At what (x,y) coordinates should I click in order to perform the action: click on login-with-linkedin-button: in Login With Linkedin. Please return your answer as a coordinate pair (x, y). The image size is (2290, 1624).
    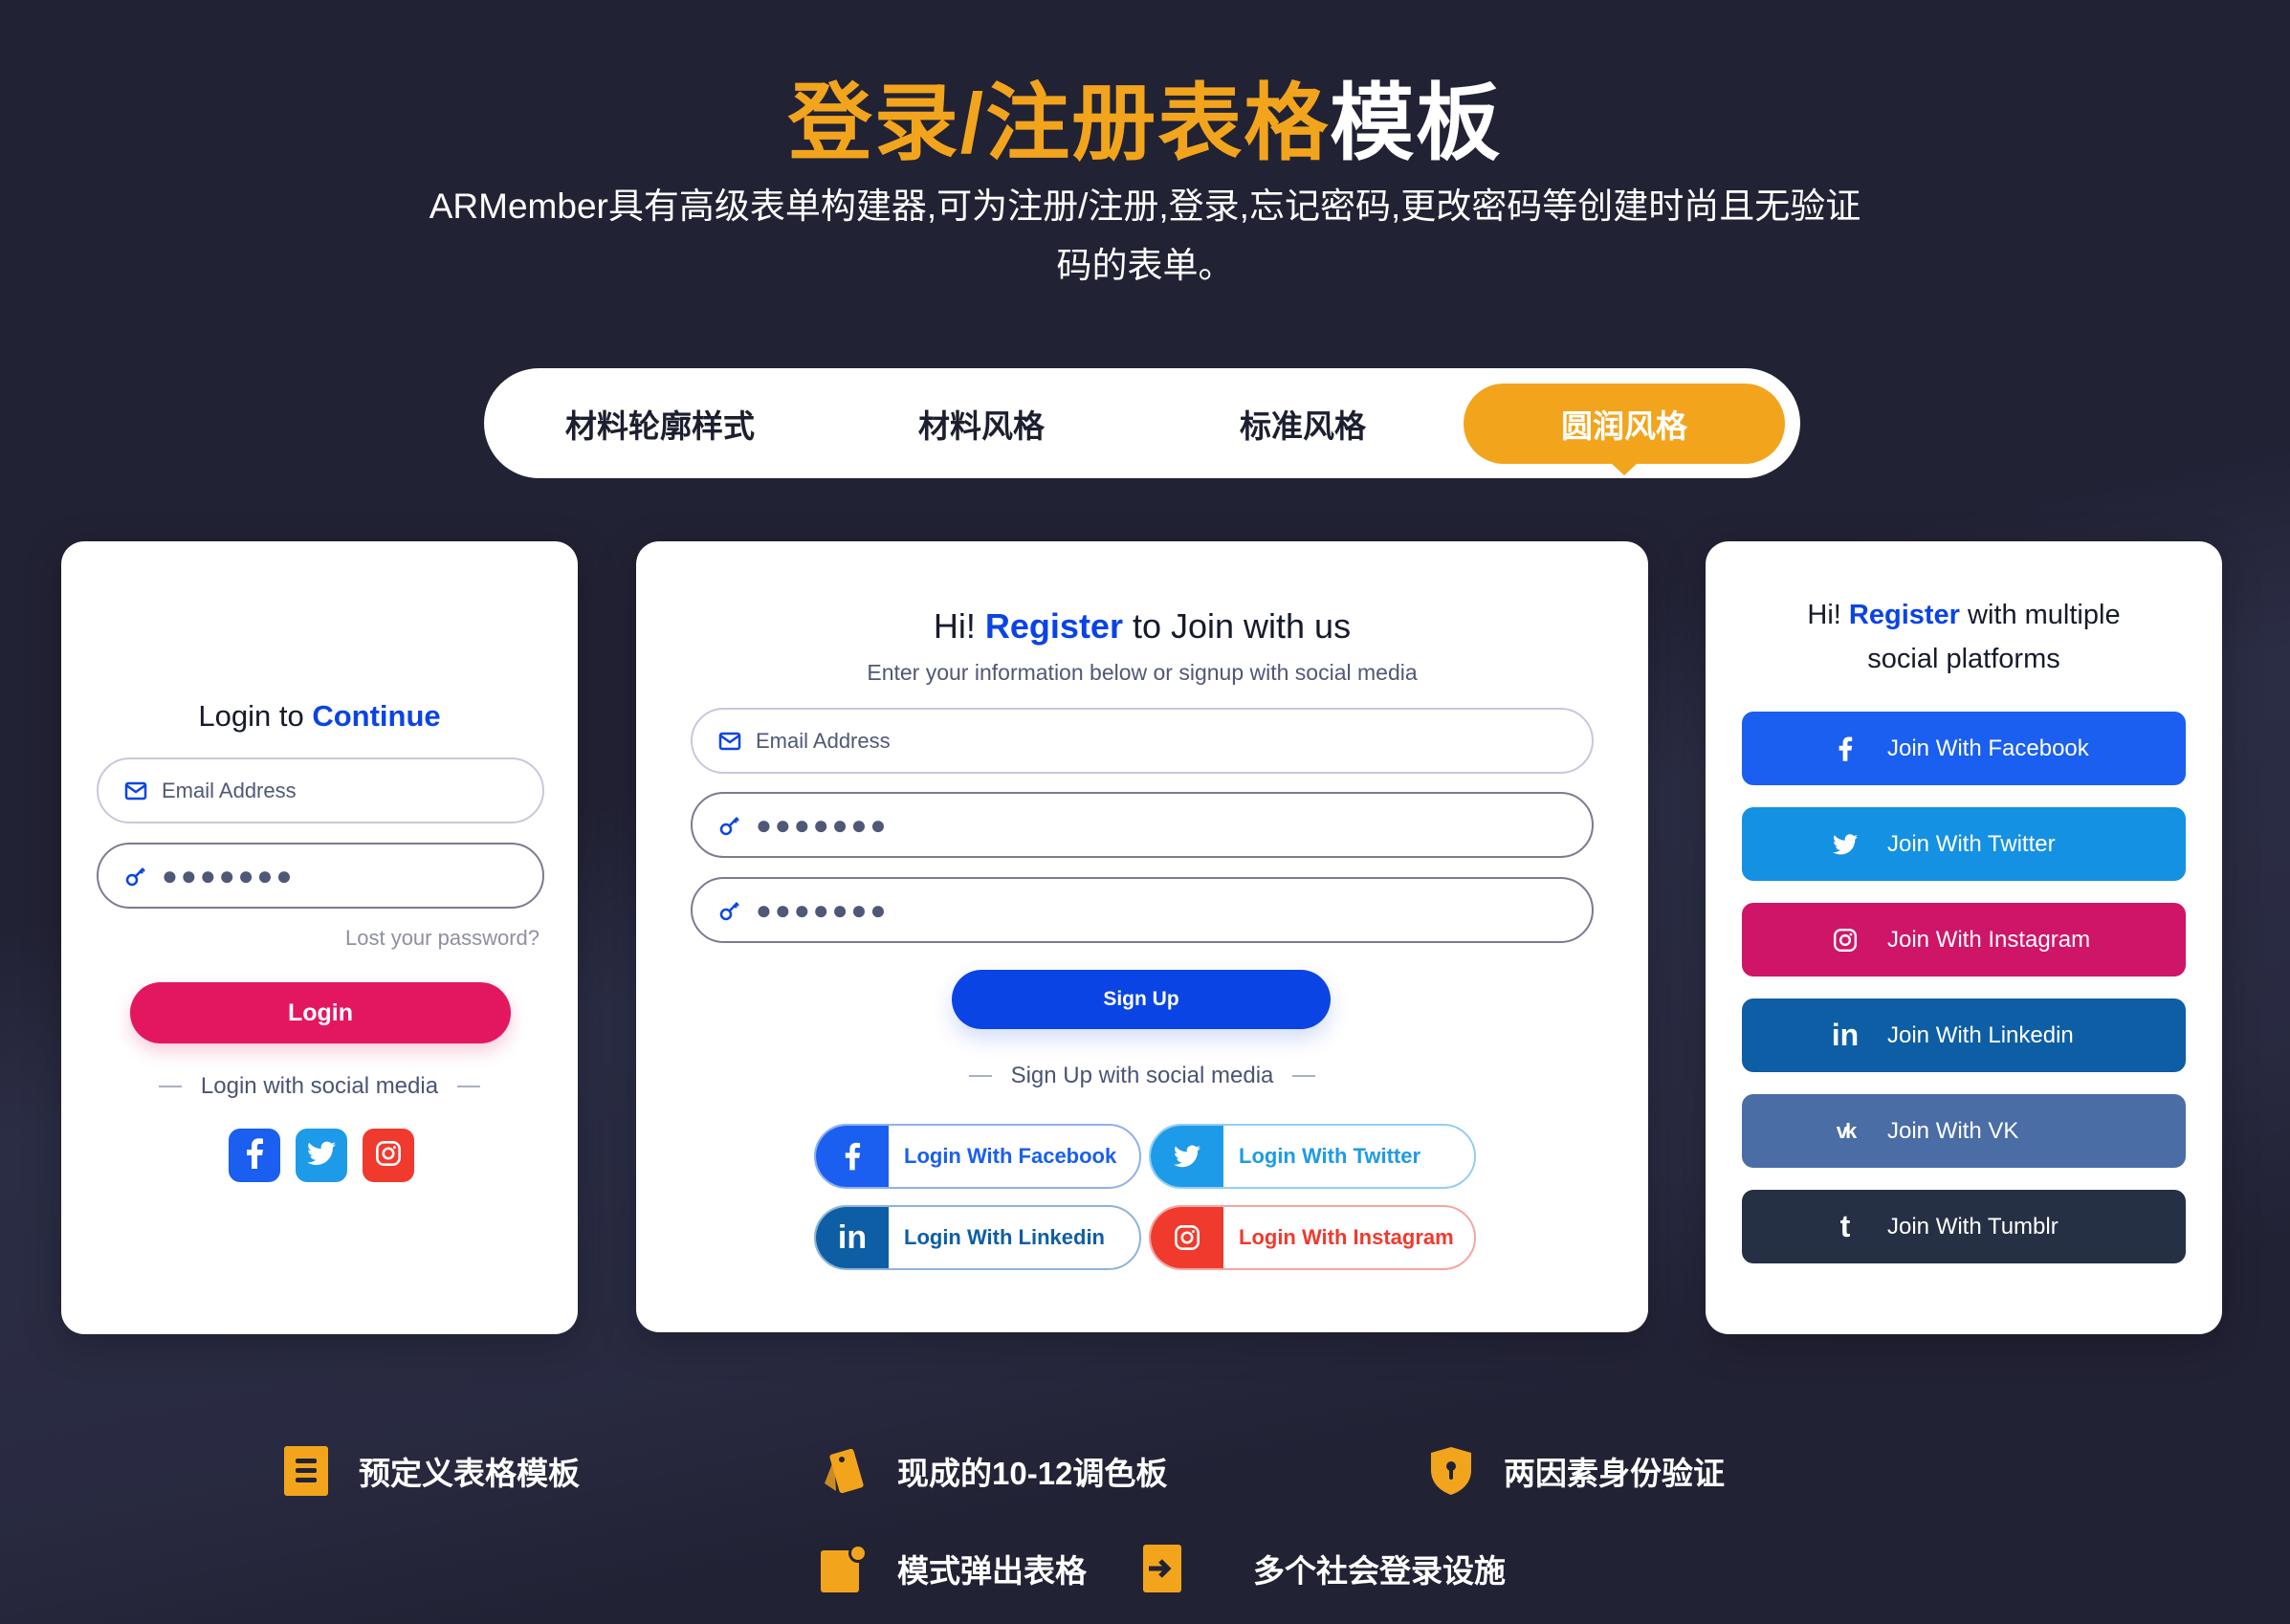
    Looking at the image, I should click on (978, 1238).